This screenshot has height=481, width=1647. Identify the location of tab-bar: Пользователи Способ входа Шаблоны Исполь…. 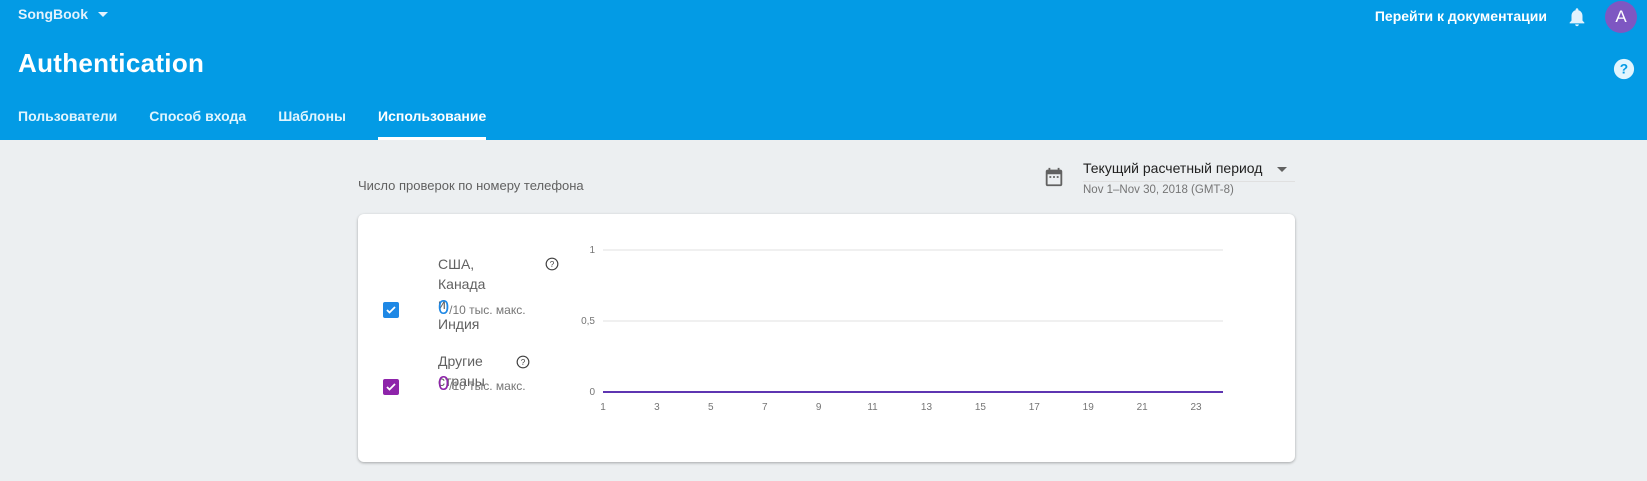
(268, 124).